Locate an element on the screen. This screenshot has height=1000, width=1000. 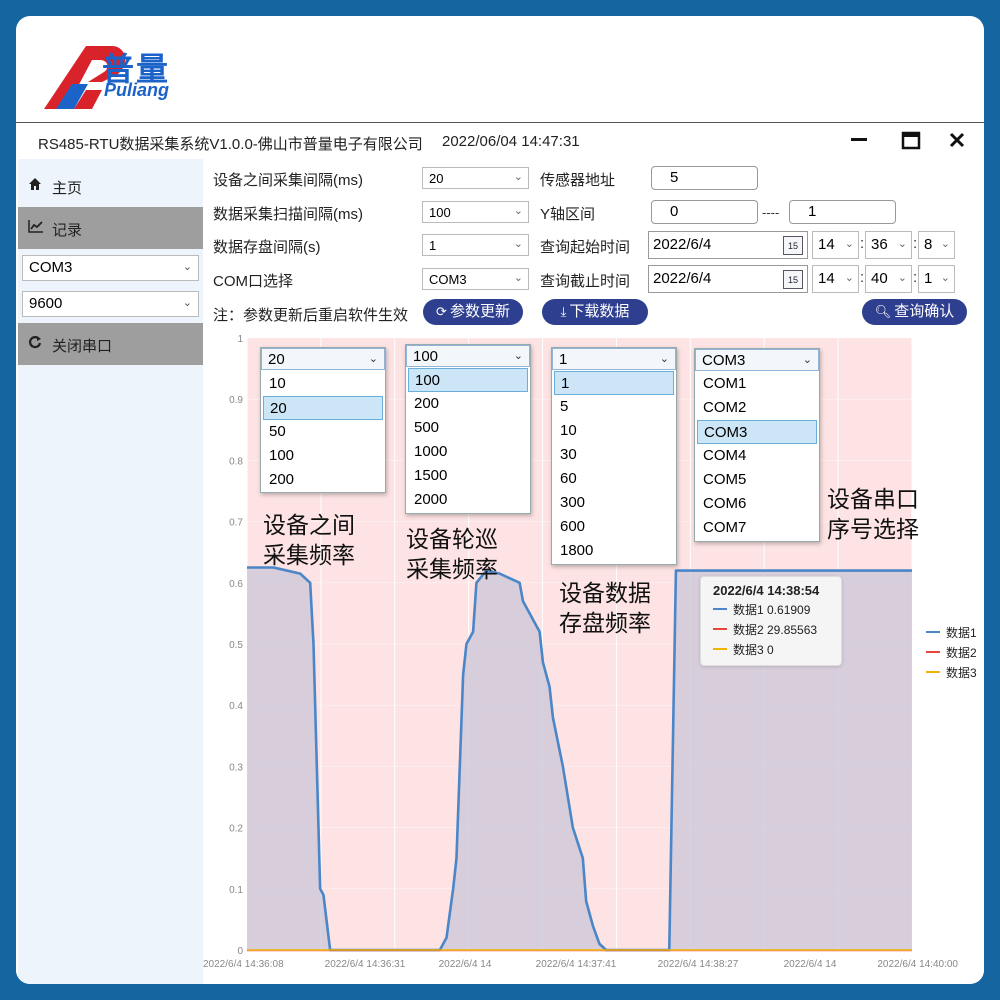
dropdown-option: COM5 is located at coordinates (757, 480).